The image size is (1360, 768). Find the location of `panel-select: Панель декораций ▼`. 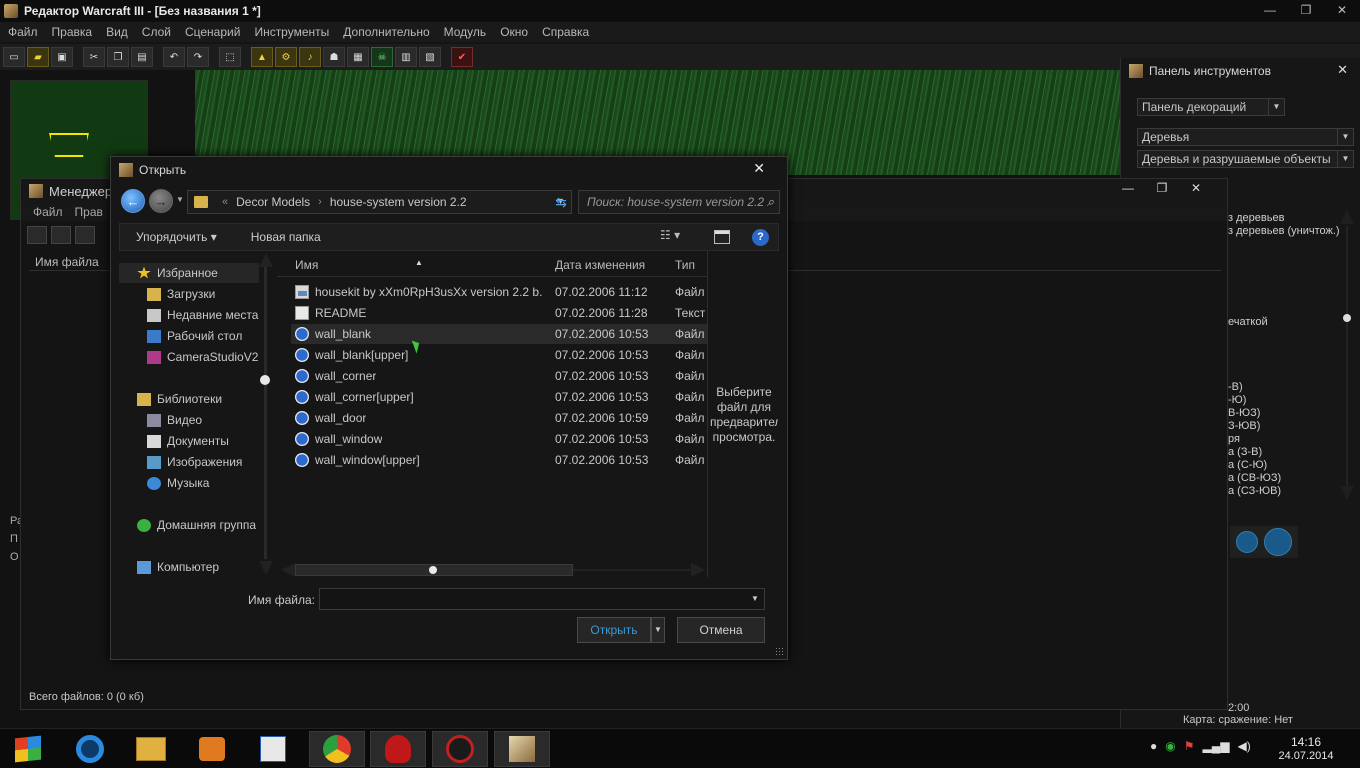

panel-select: Панель декораций ▼ is located at coordinates (1211, 107).